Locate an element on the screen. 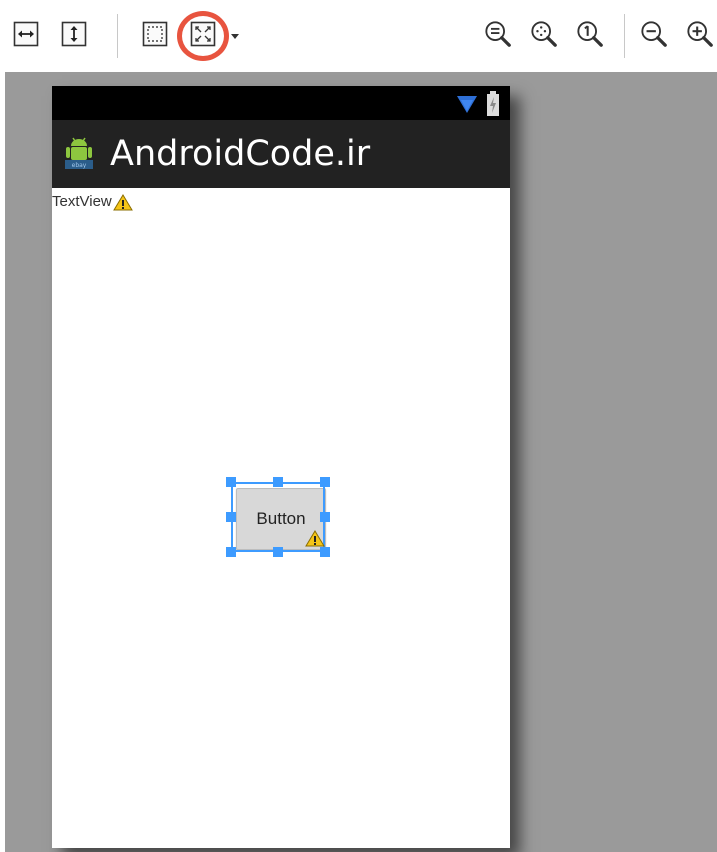 This screenshot has width=717, height=852. action-bar: ebay AndroidCode.ir is located at coordinates (281, 154).